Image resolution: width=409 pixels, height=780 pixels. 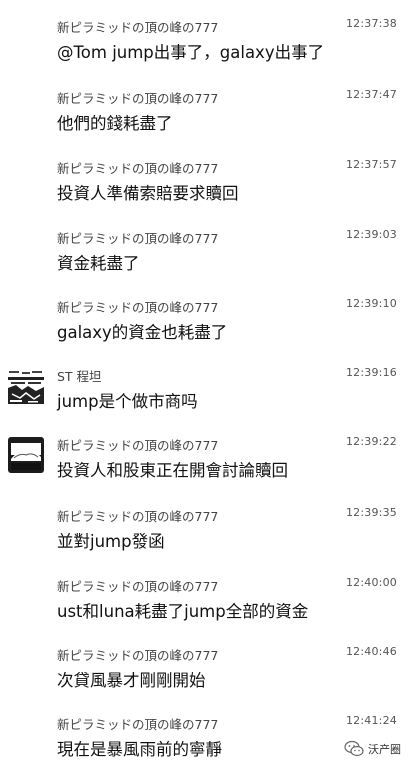 I want to click on st-avatar-icon, so click(x=26, y=386).